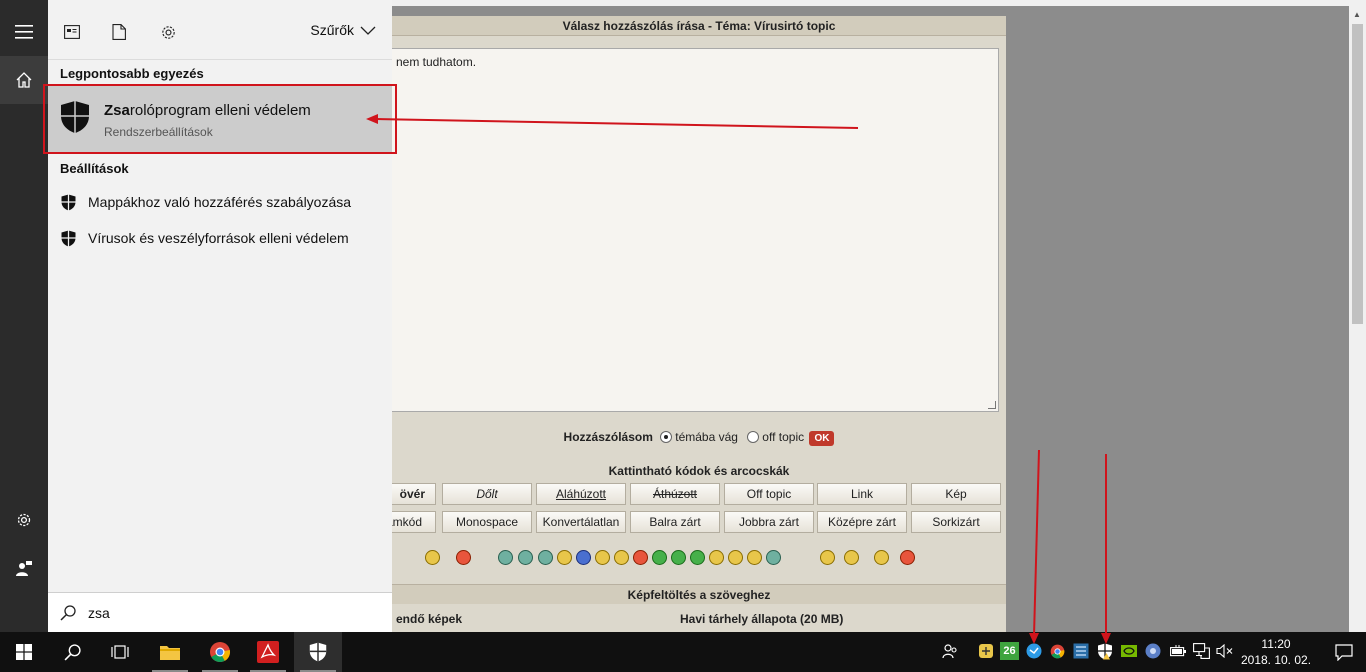  What do you see at coordinates (769, 494) in the screenshot?
I see `code-button-offtopic: Off topic` at bounding box center [769, 494].